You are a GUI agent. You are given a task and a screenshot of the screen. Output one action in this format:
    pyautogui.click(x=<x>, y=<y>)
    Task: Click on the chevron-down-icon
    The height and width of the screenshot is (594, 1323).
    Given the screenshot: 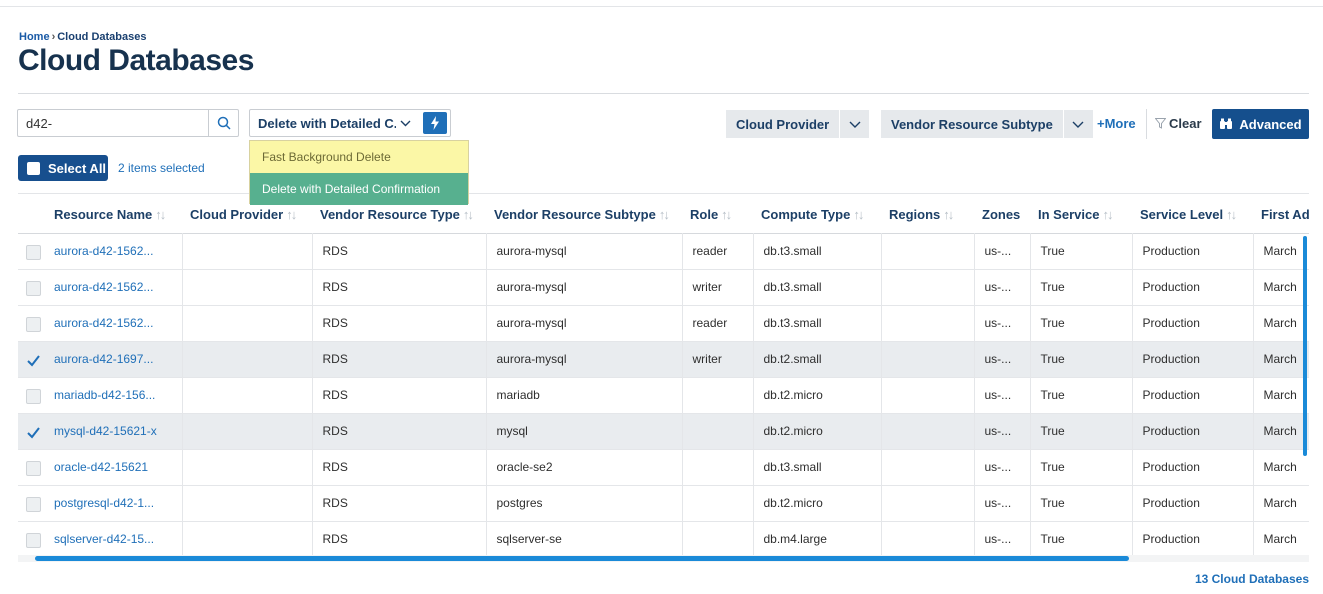 What is the action you would take?
    pyautogui.click(x=405, y=123)
    